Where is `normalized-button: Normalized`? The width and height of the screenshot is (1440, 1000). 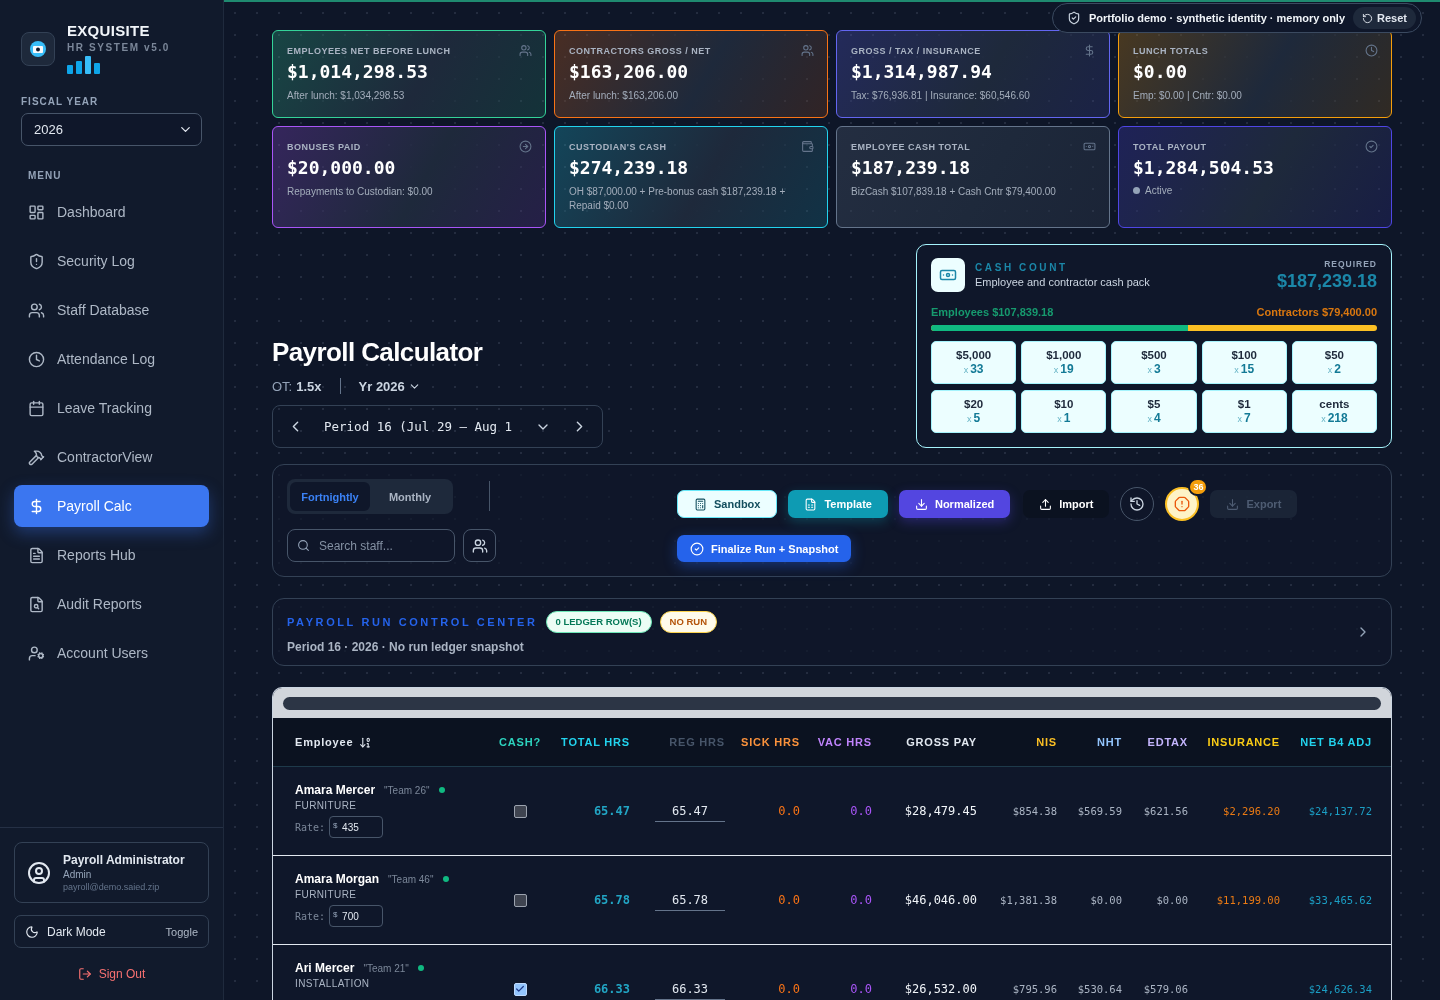
normalized-button: Normalized is located at coordinates (954, 504).